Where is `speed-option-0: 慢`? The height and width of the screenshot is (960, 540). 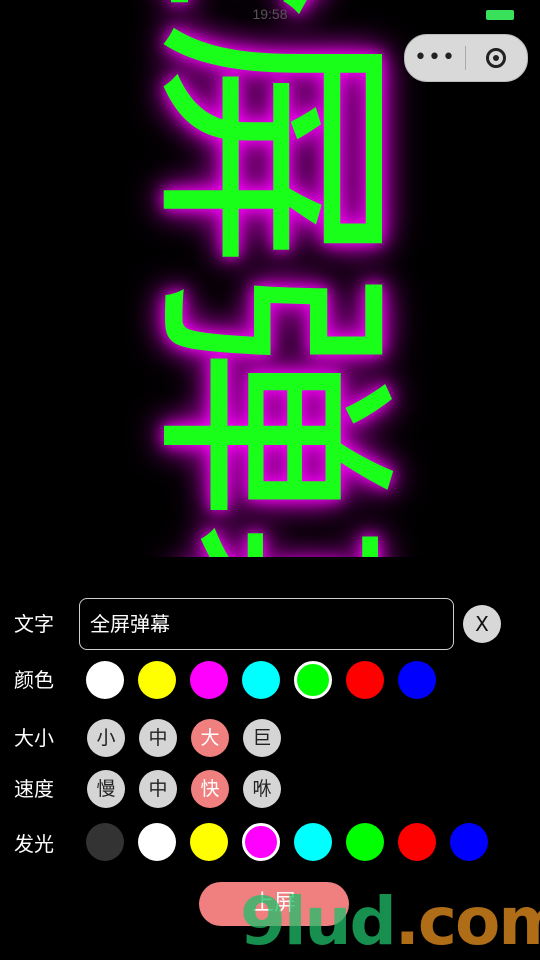 speed-option-0: 慢 is located at coordinates (106, 789).